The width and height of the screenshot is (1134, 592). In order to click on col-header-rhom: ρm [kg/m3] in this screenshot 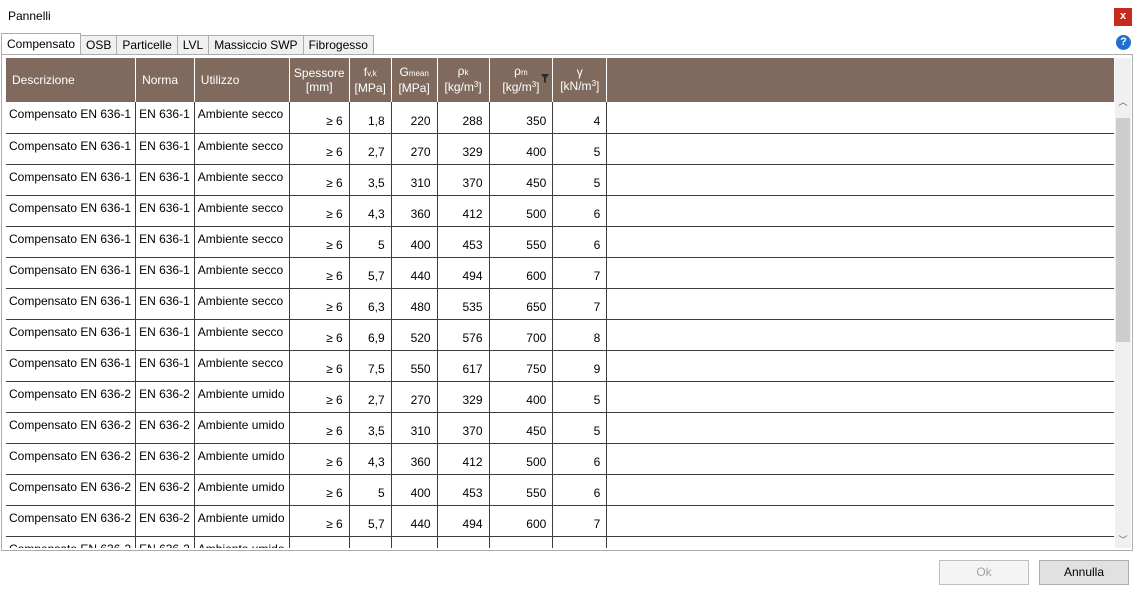, I will do `click(521, 80)`.